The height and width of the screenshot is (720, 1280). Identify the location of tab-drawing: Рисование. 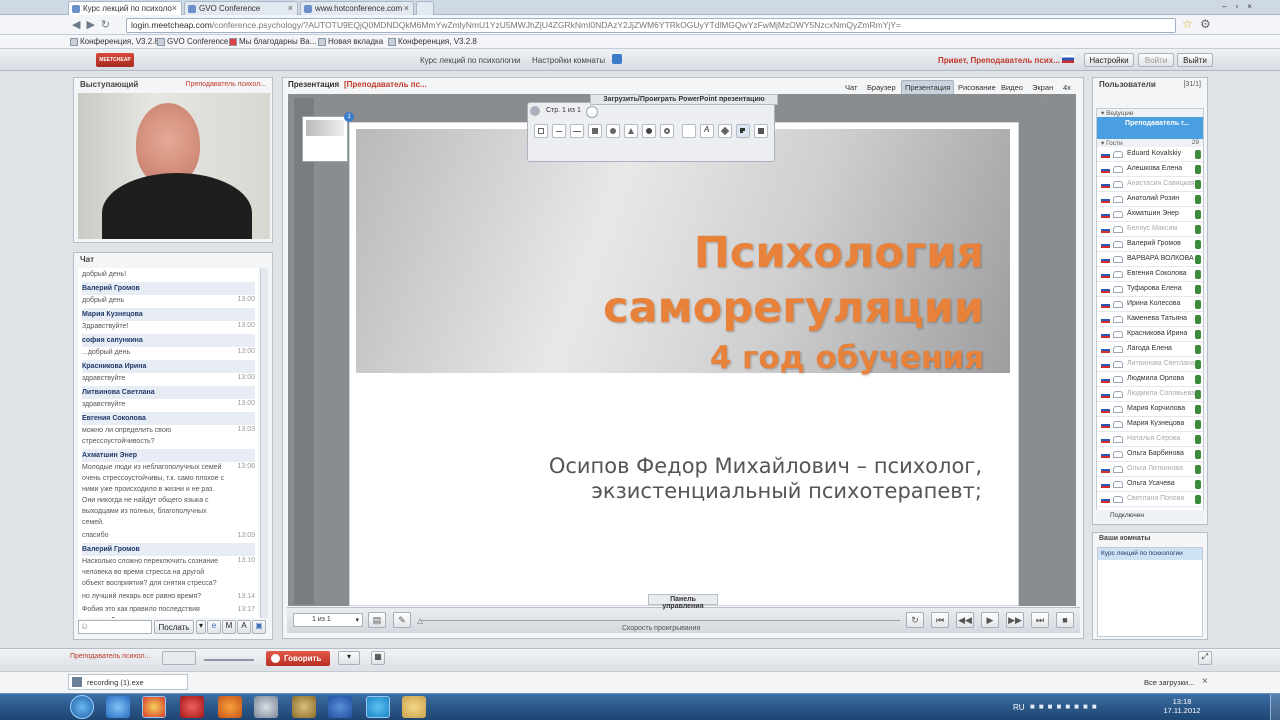
(977, 87).